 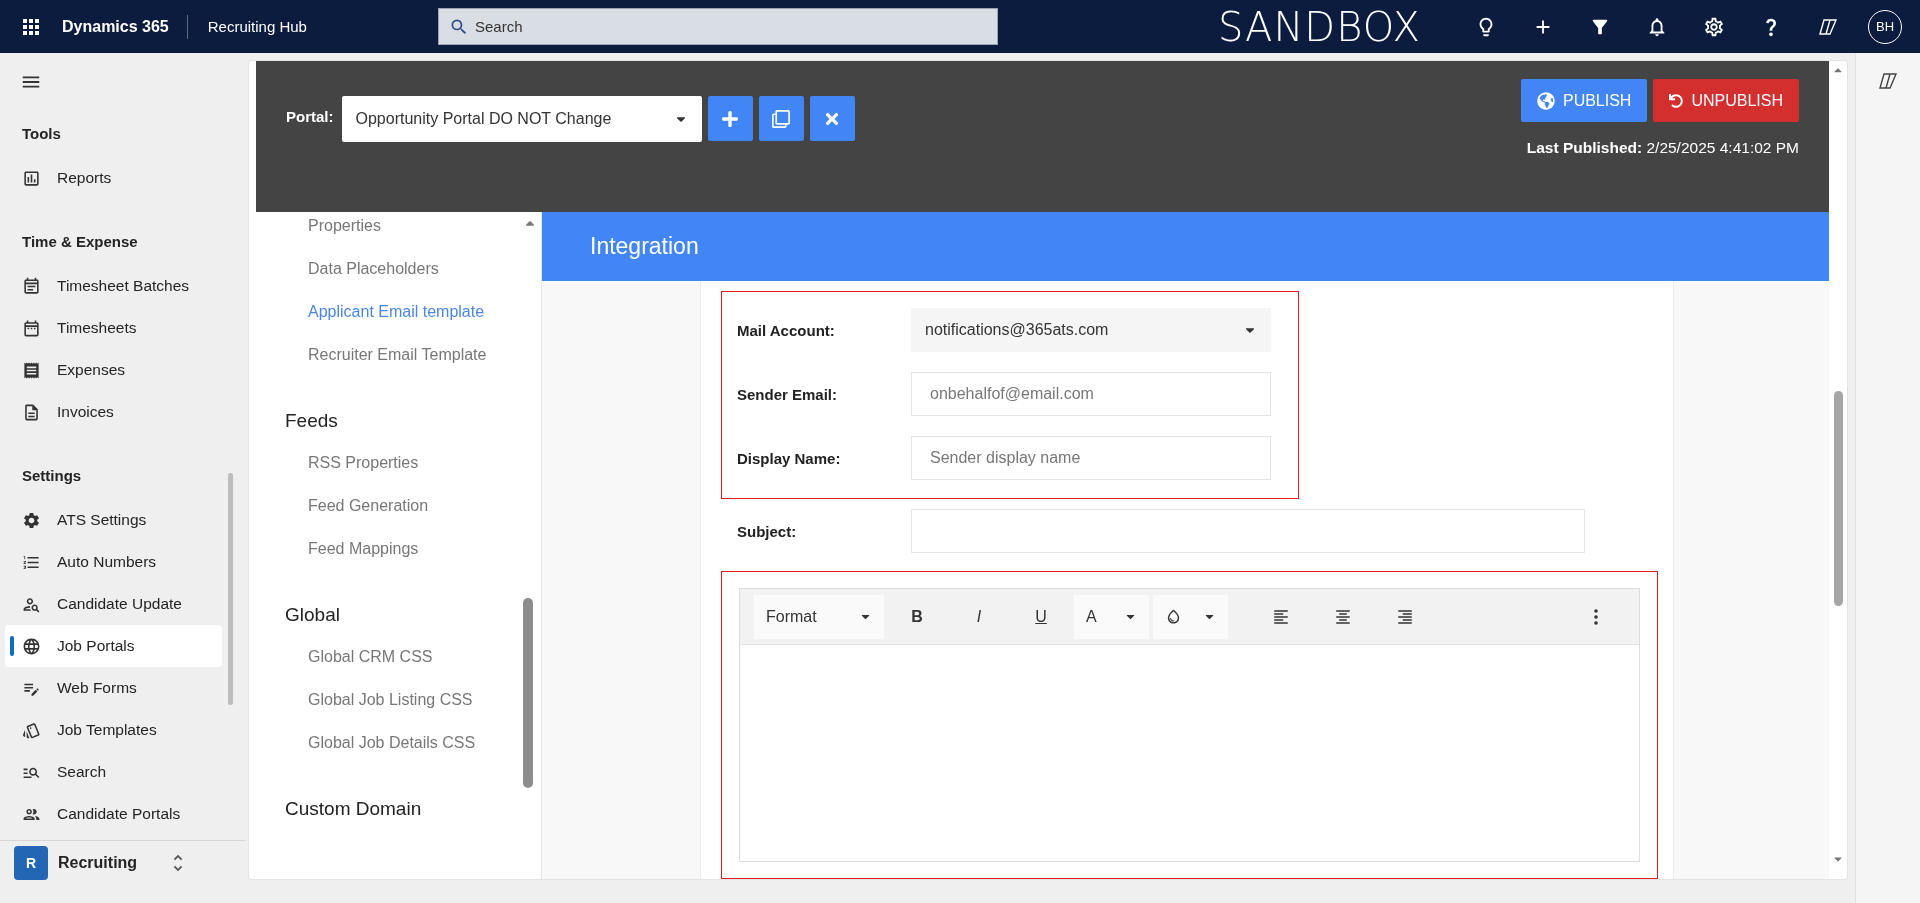 I want to click on align-right-icon, so click(x=1405, y=616).